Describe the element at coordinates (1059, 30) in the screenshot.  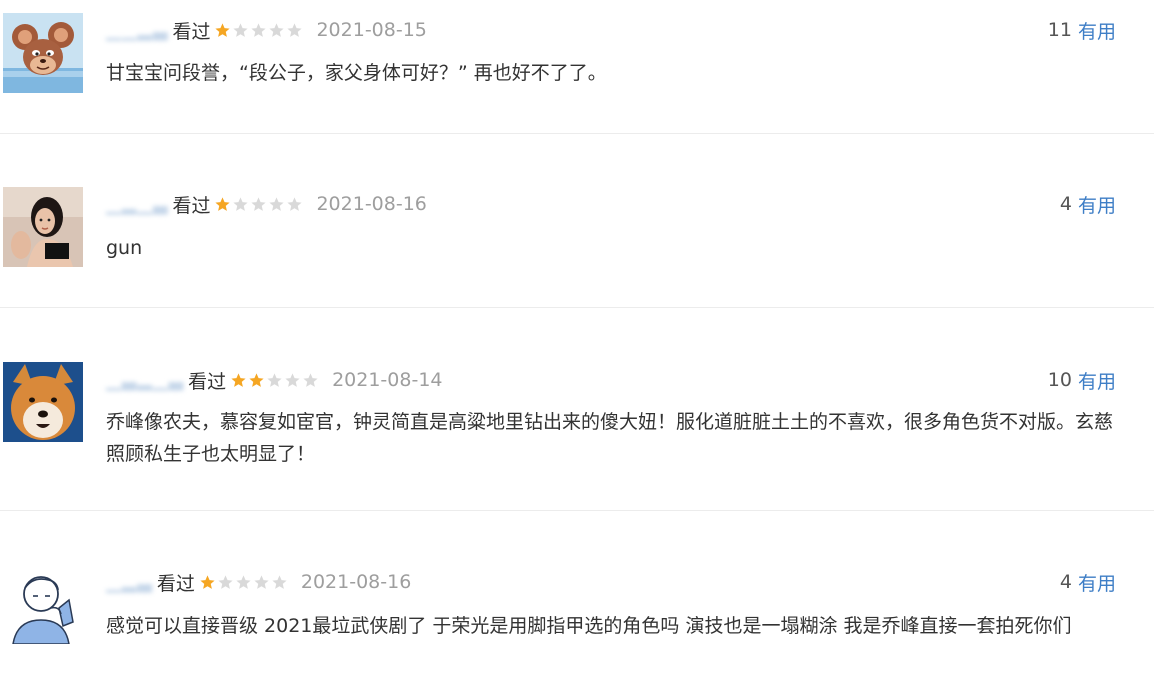
I see `useful-count: 11` at that location.